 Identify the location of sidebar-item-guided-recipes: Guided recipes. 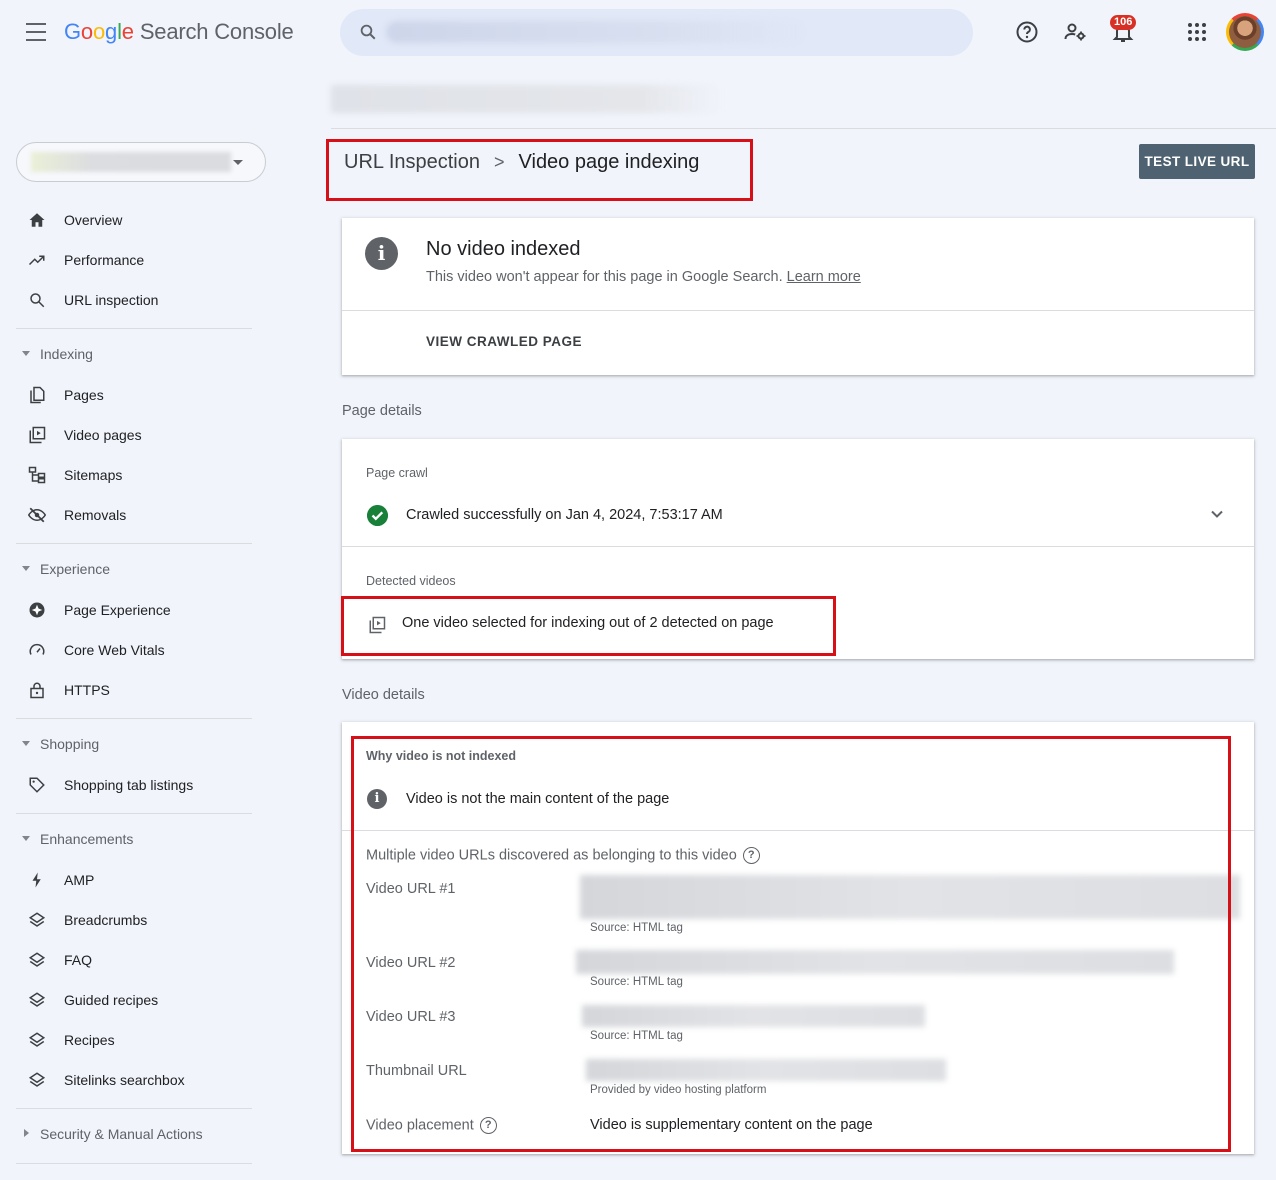
(136, 1000).